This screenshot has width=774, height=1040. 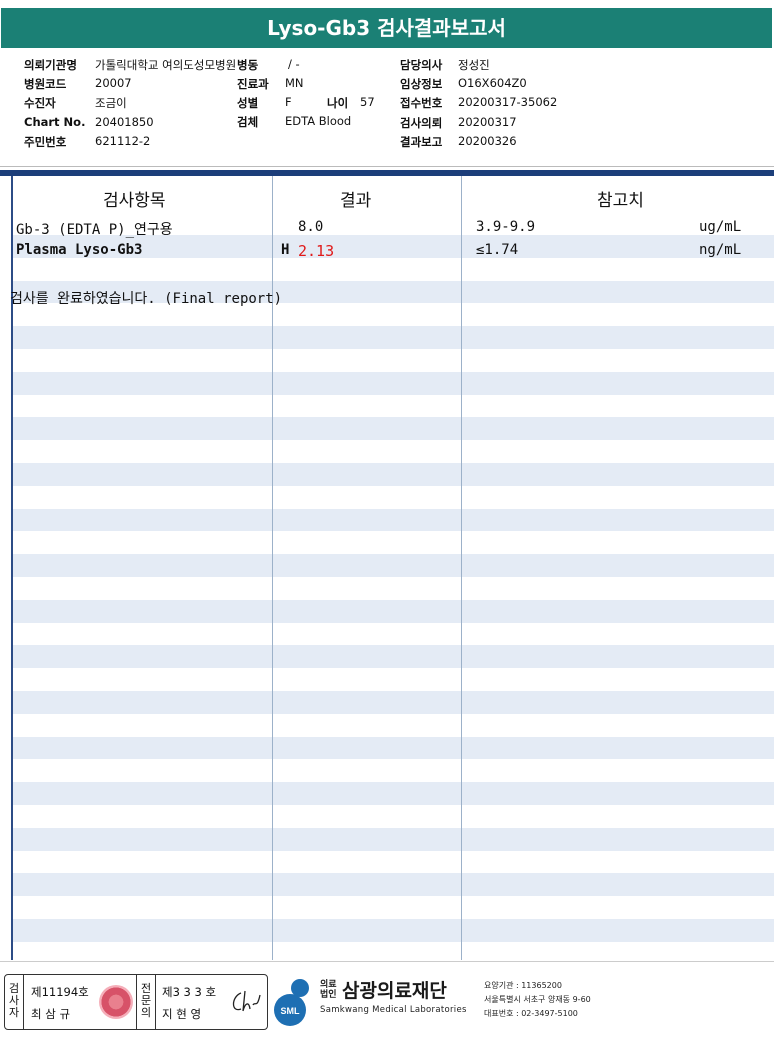 What do you see at coordinates (94, 230) in the screenshot?
I see `row1-item: Gb-3 (EDTA P)_연구용` at bounding box center [94, 230].